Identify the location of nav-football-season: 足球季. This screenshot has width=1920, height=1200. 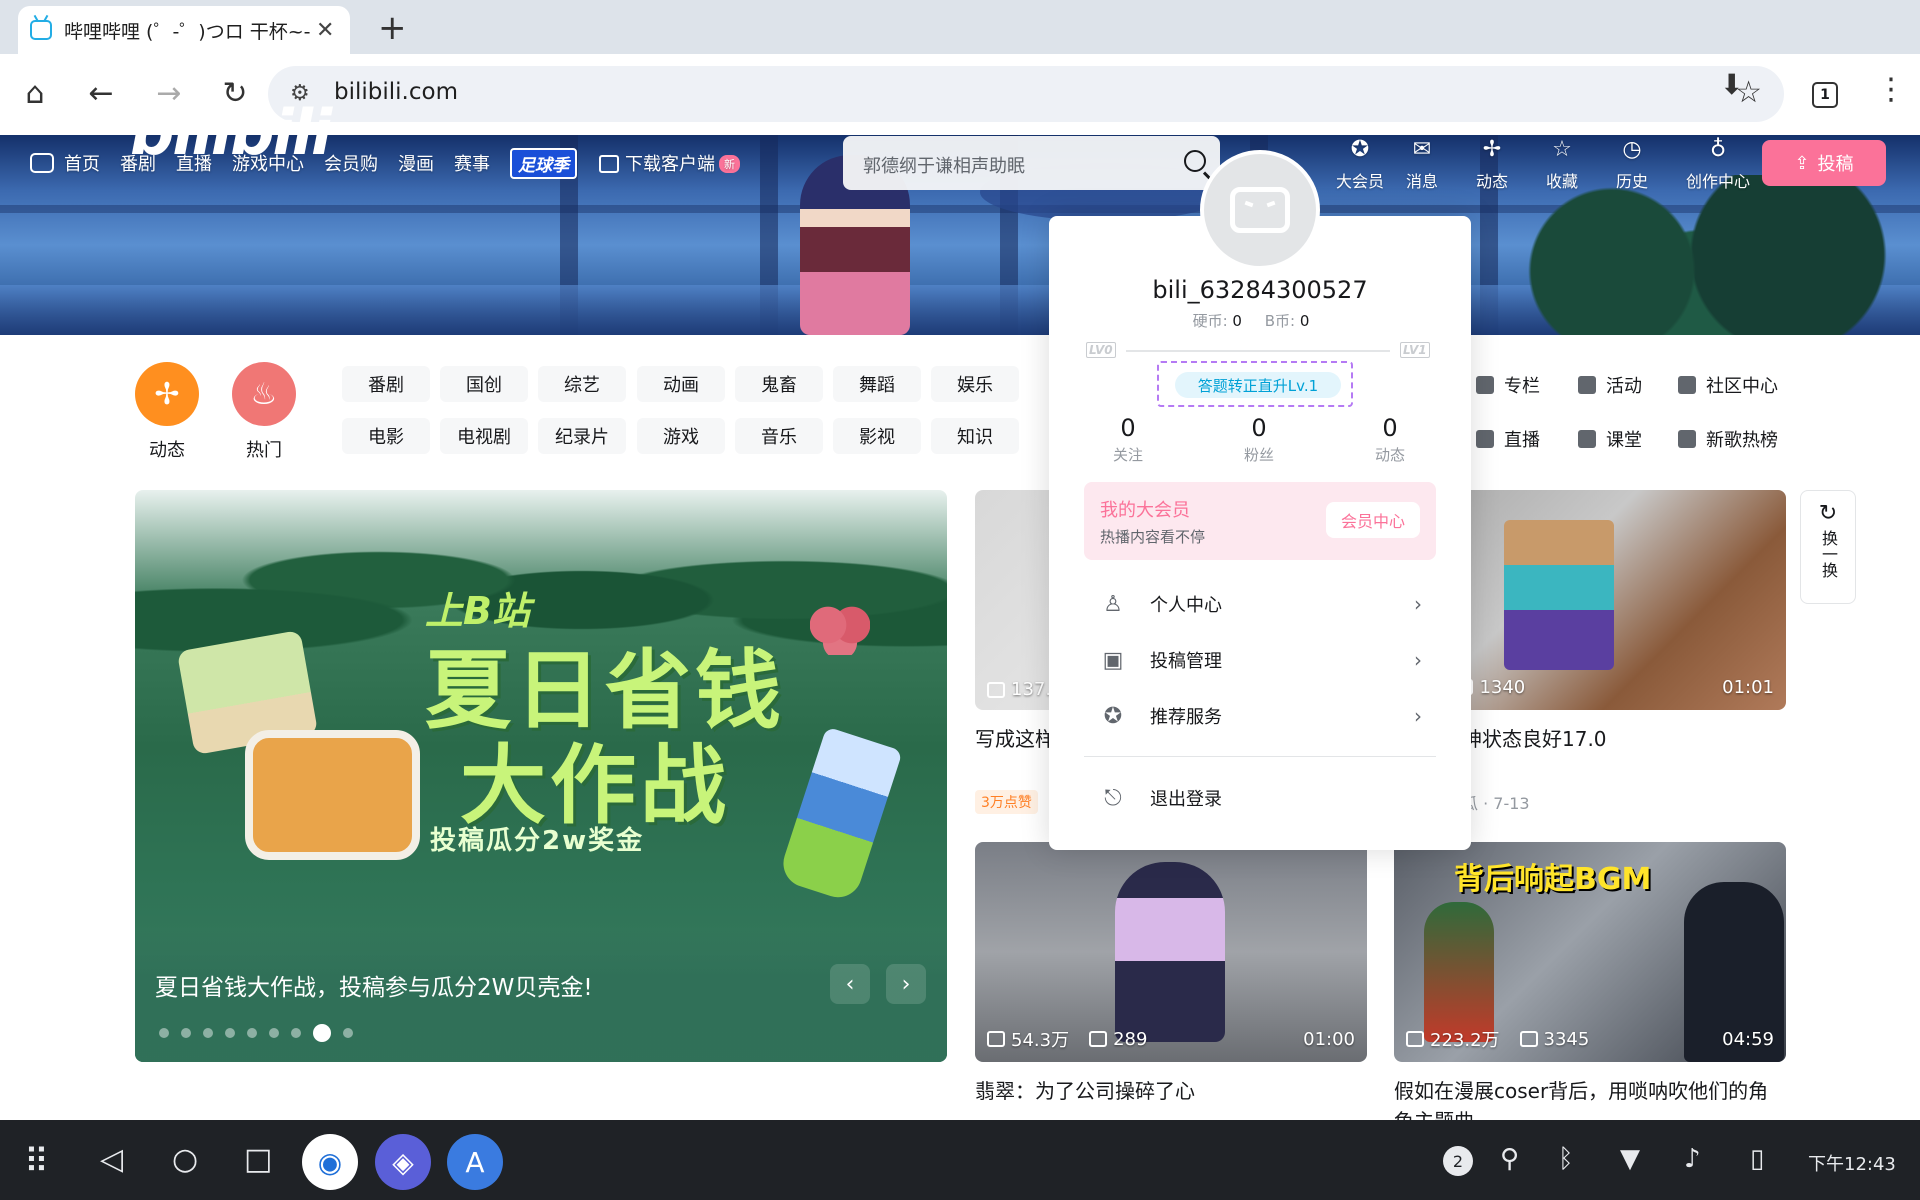
(543, 163).